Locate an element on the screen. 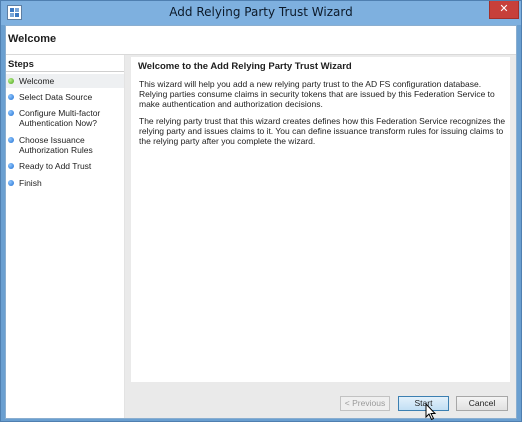 The width and height of the screenshot is (522, 422). button-bar: < Previous Start Cancel is located at coordinates (320, 403).